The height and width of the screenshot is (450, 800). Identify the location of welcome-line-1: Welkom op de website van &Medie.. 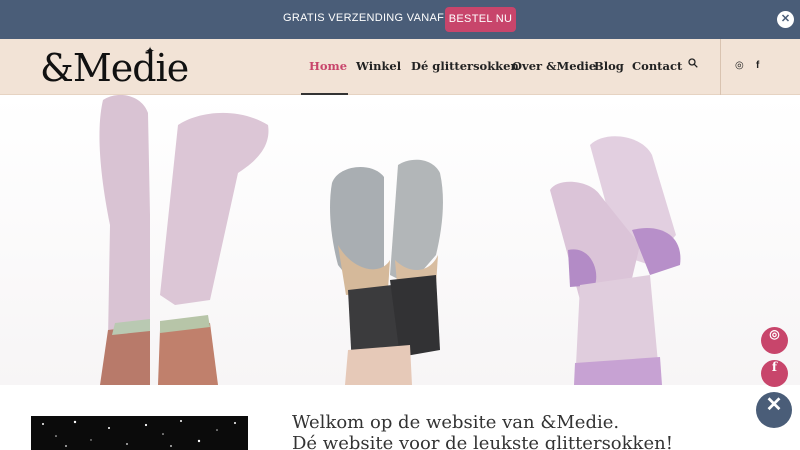
(456, 422).